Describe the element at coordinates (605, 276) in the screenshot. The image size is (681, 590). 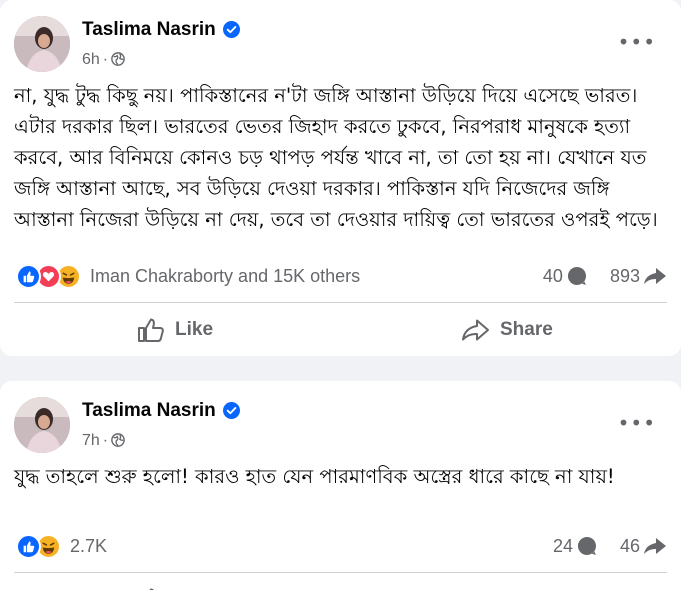
I see `engagement-counts: 40 893` at that location.